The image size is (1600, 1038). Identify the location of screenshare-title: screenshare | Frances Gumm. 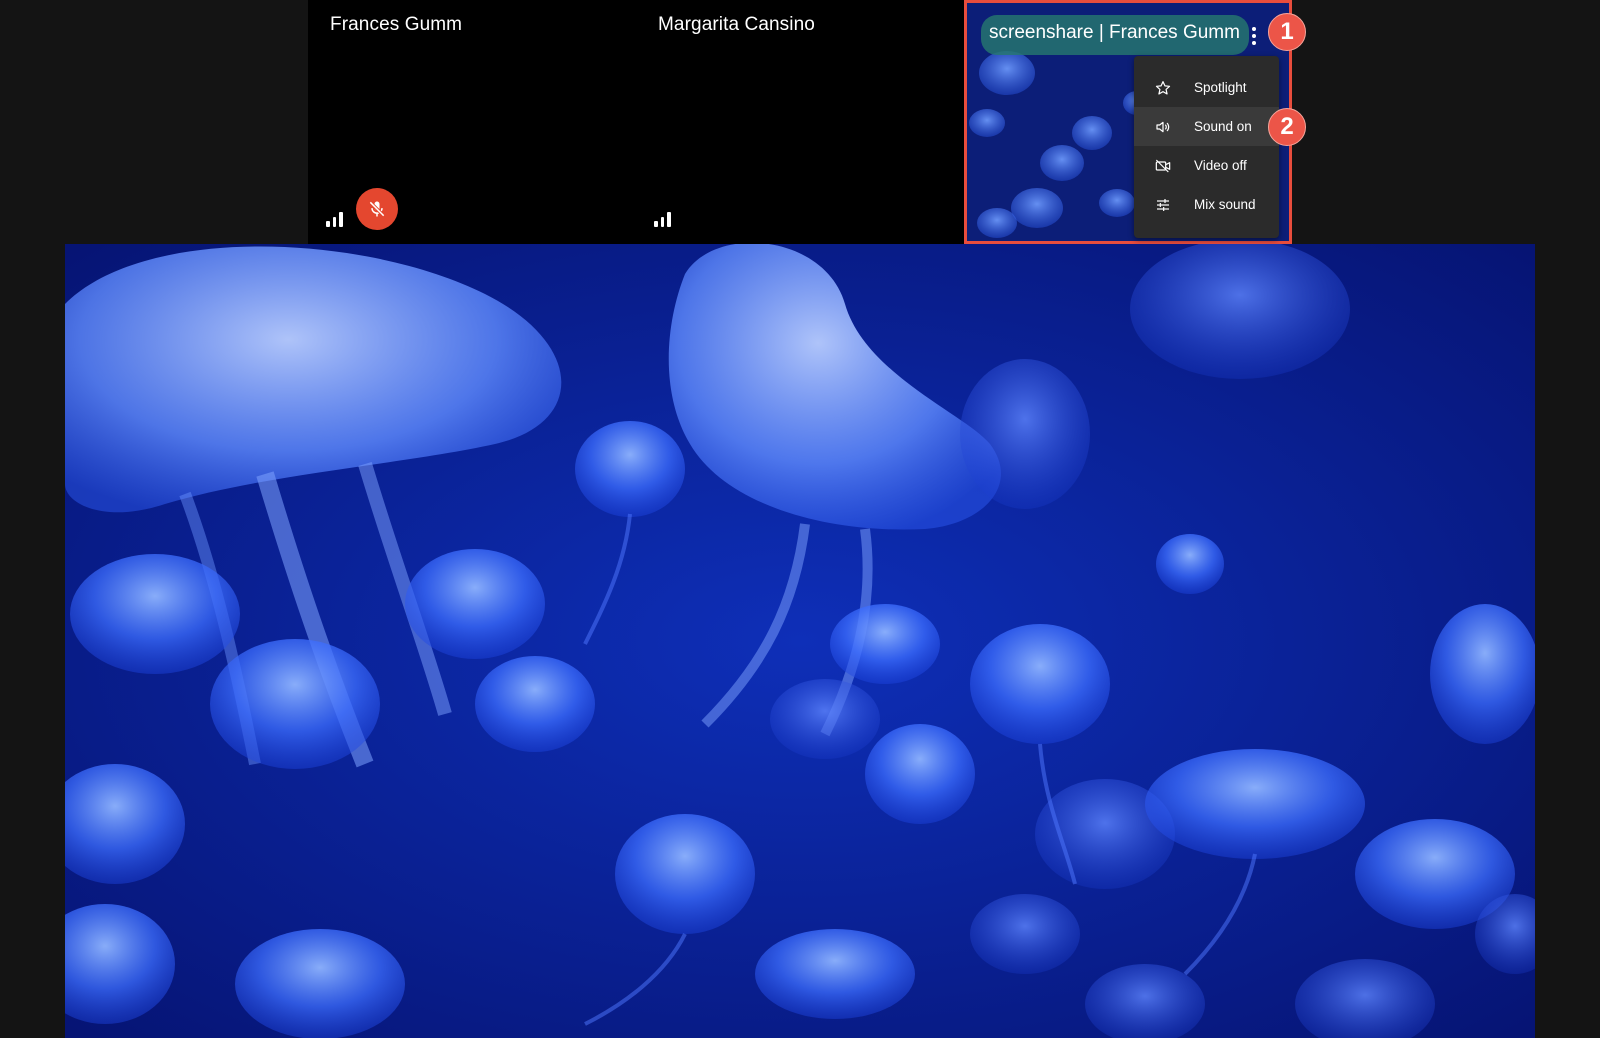
(1115, 35).